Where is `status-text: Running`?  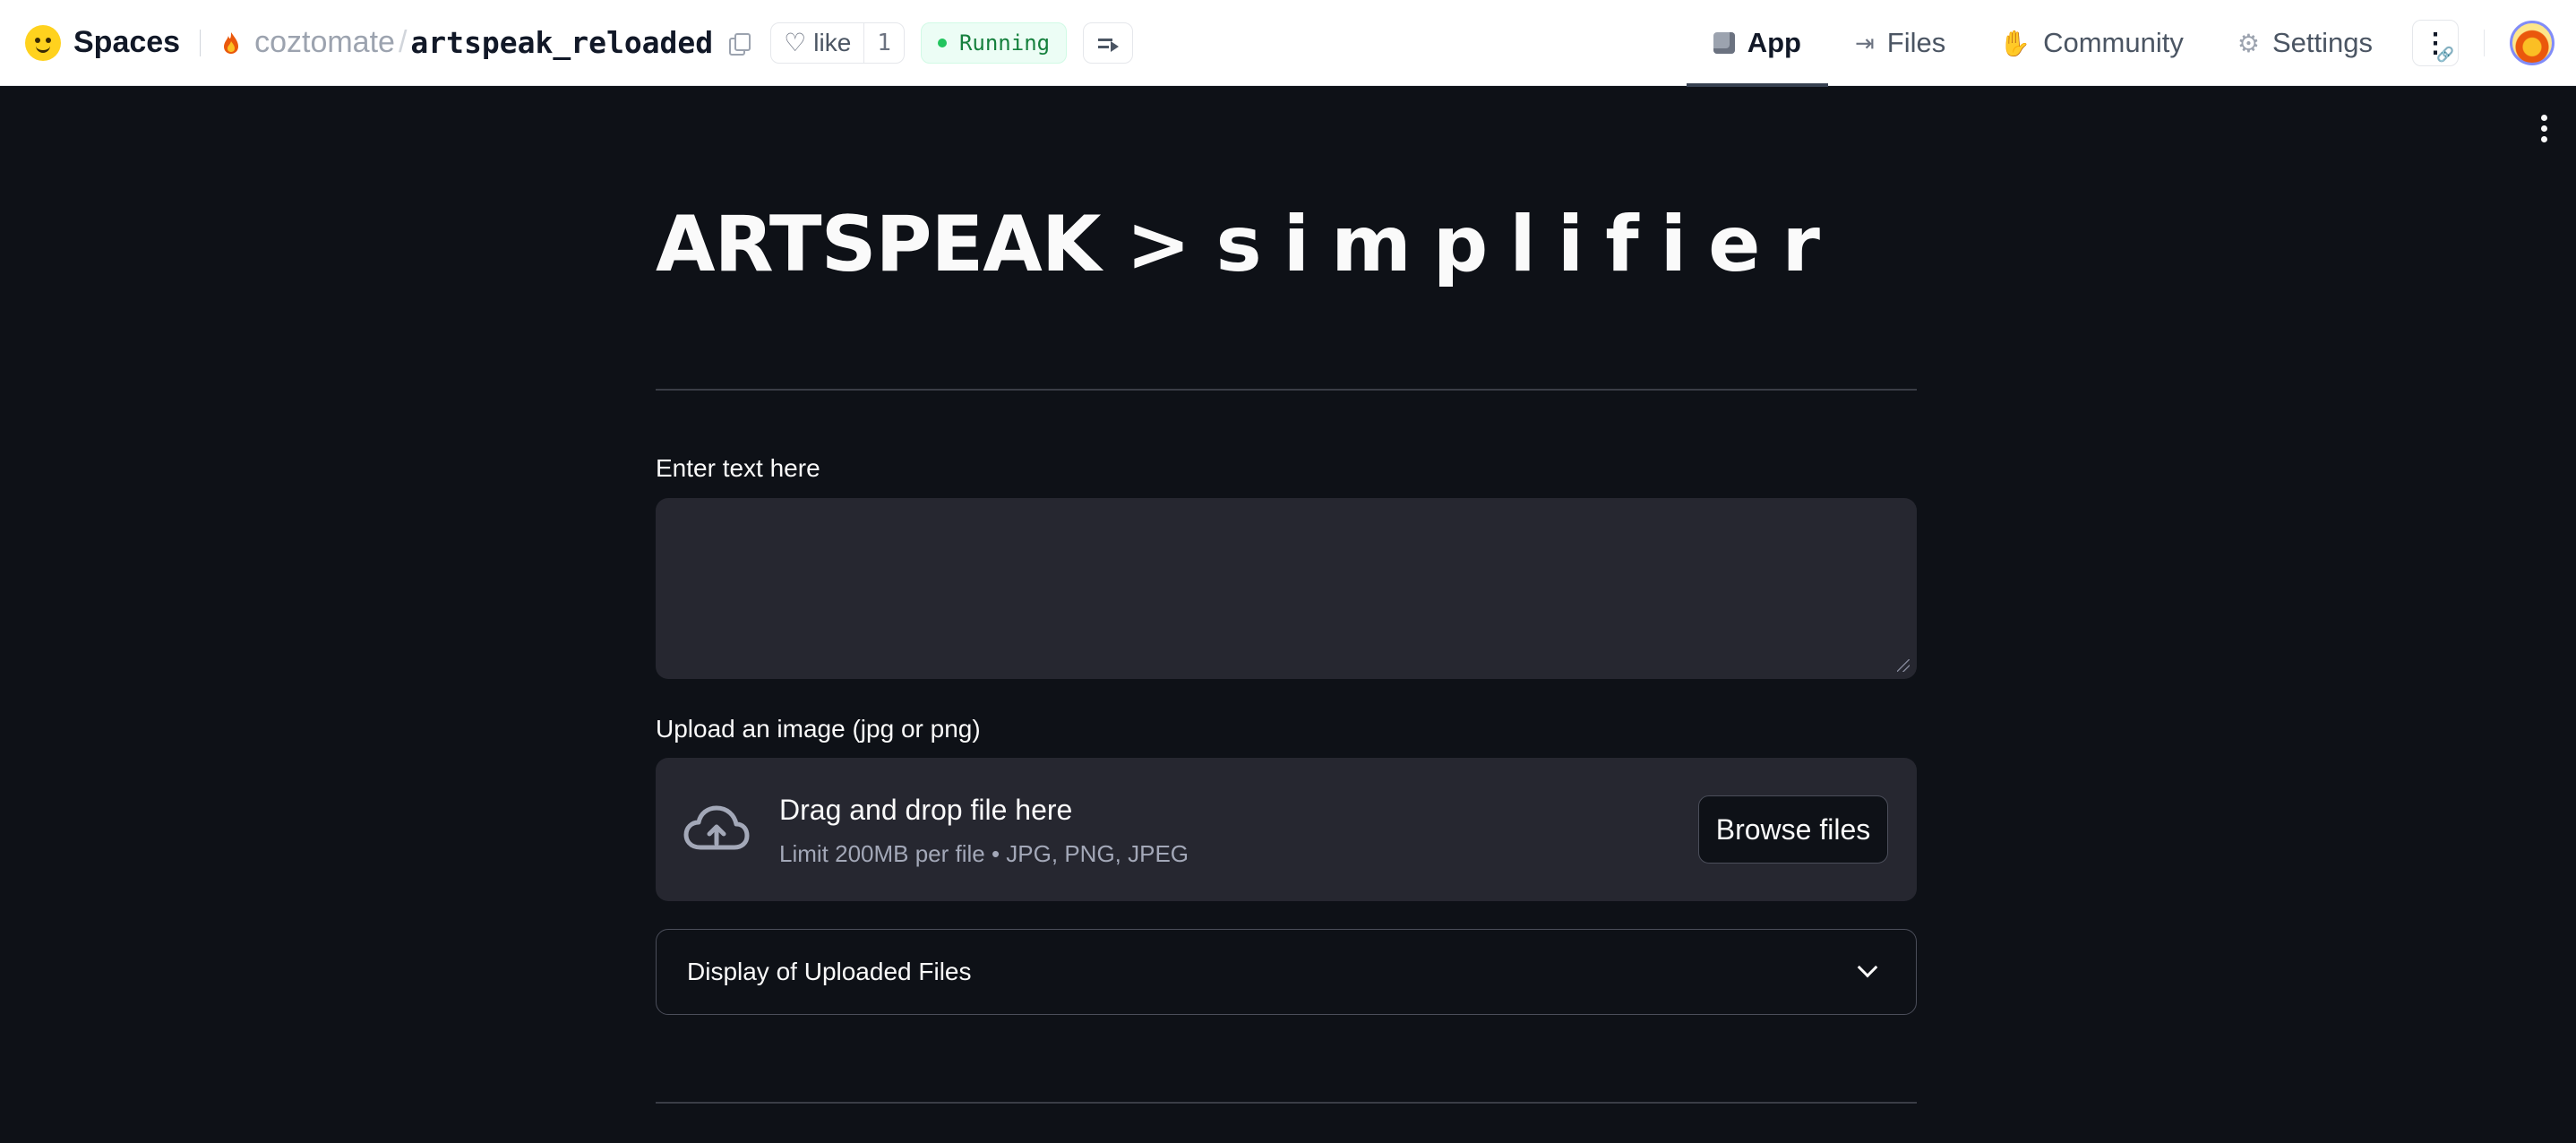
status-text: Running is located at coordinates (1004, 43).